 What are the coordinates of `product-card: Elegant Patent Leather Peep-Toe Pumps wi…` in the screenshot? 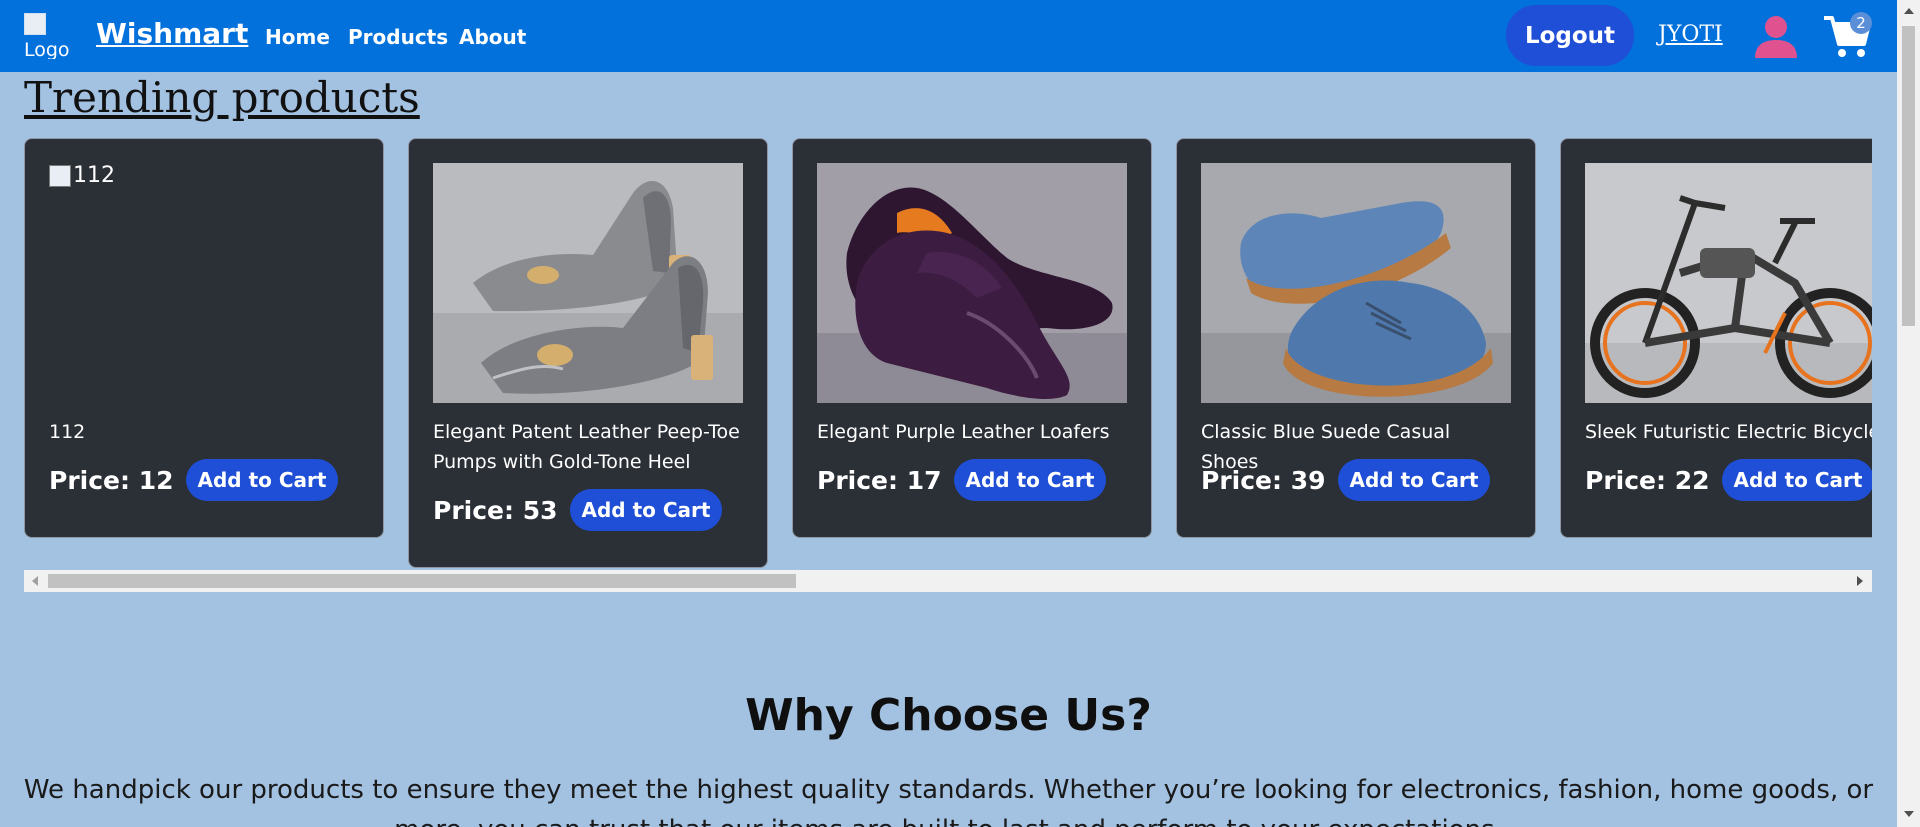 It's located at (588, 353).